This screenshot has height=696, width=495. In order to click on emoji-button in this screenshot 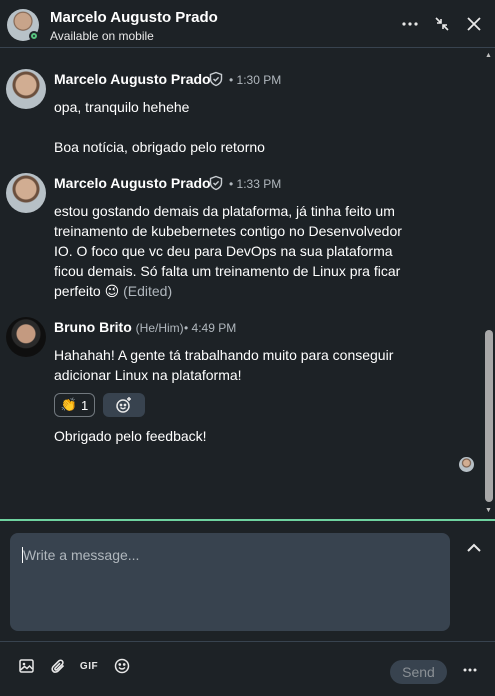, I will do `click(122, 666)`.